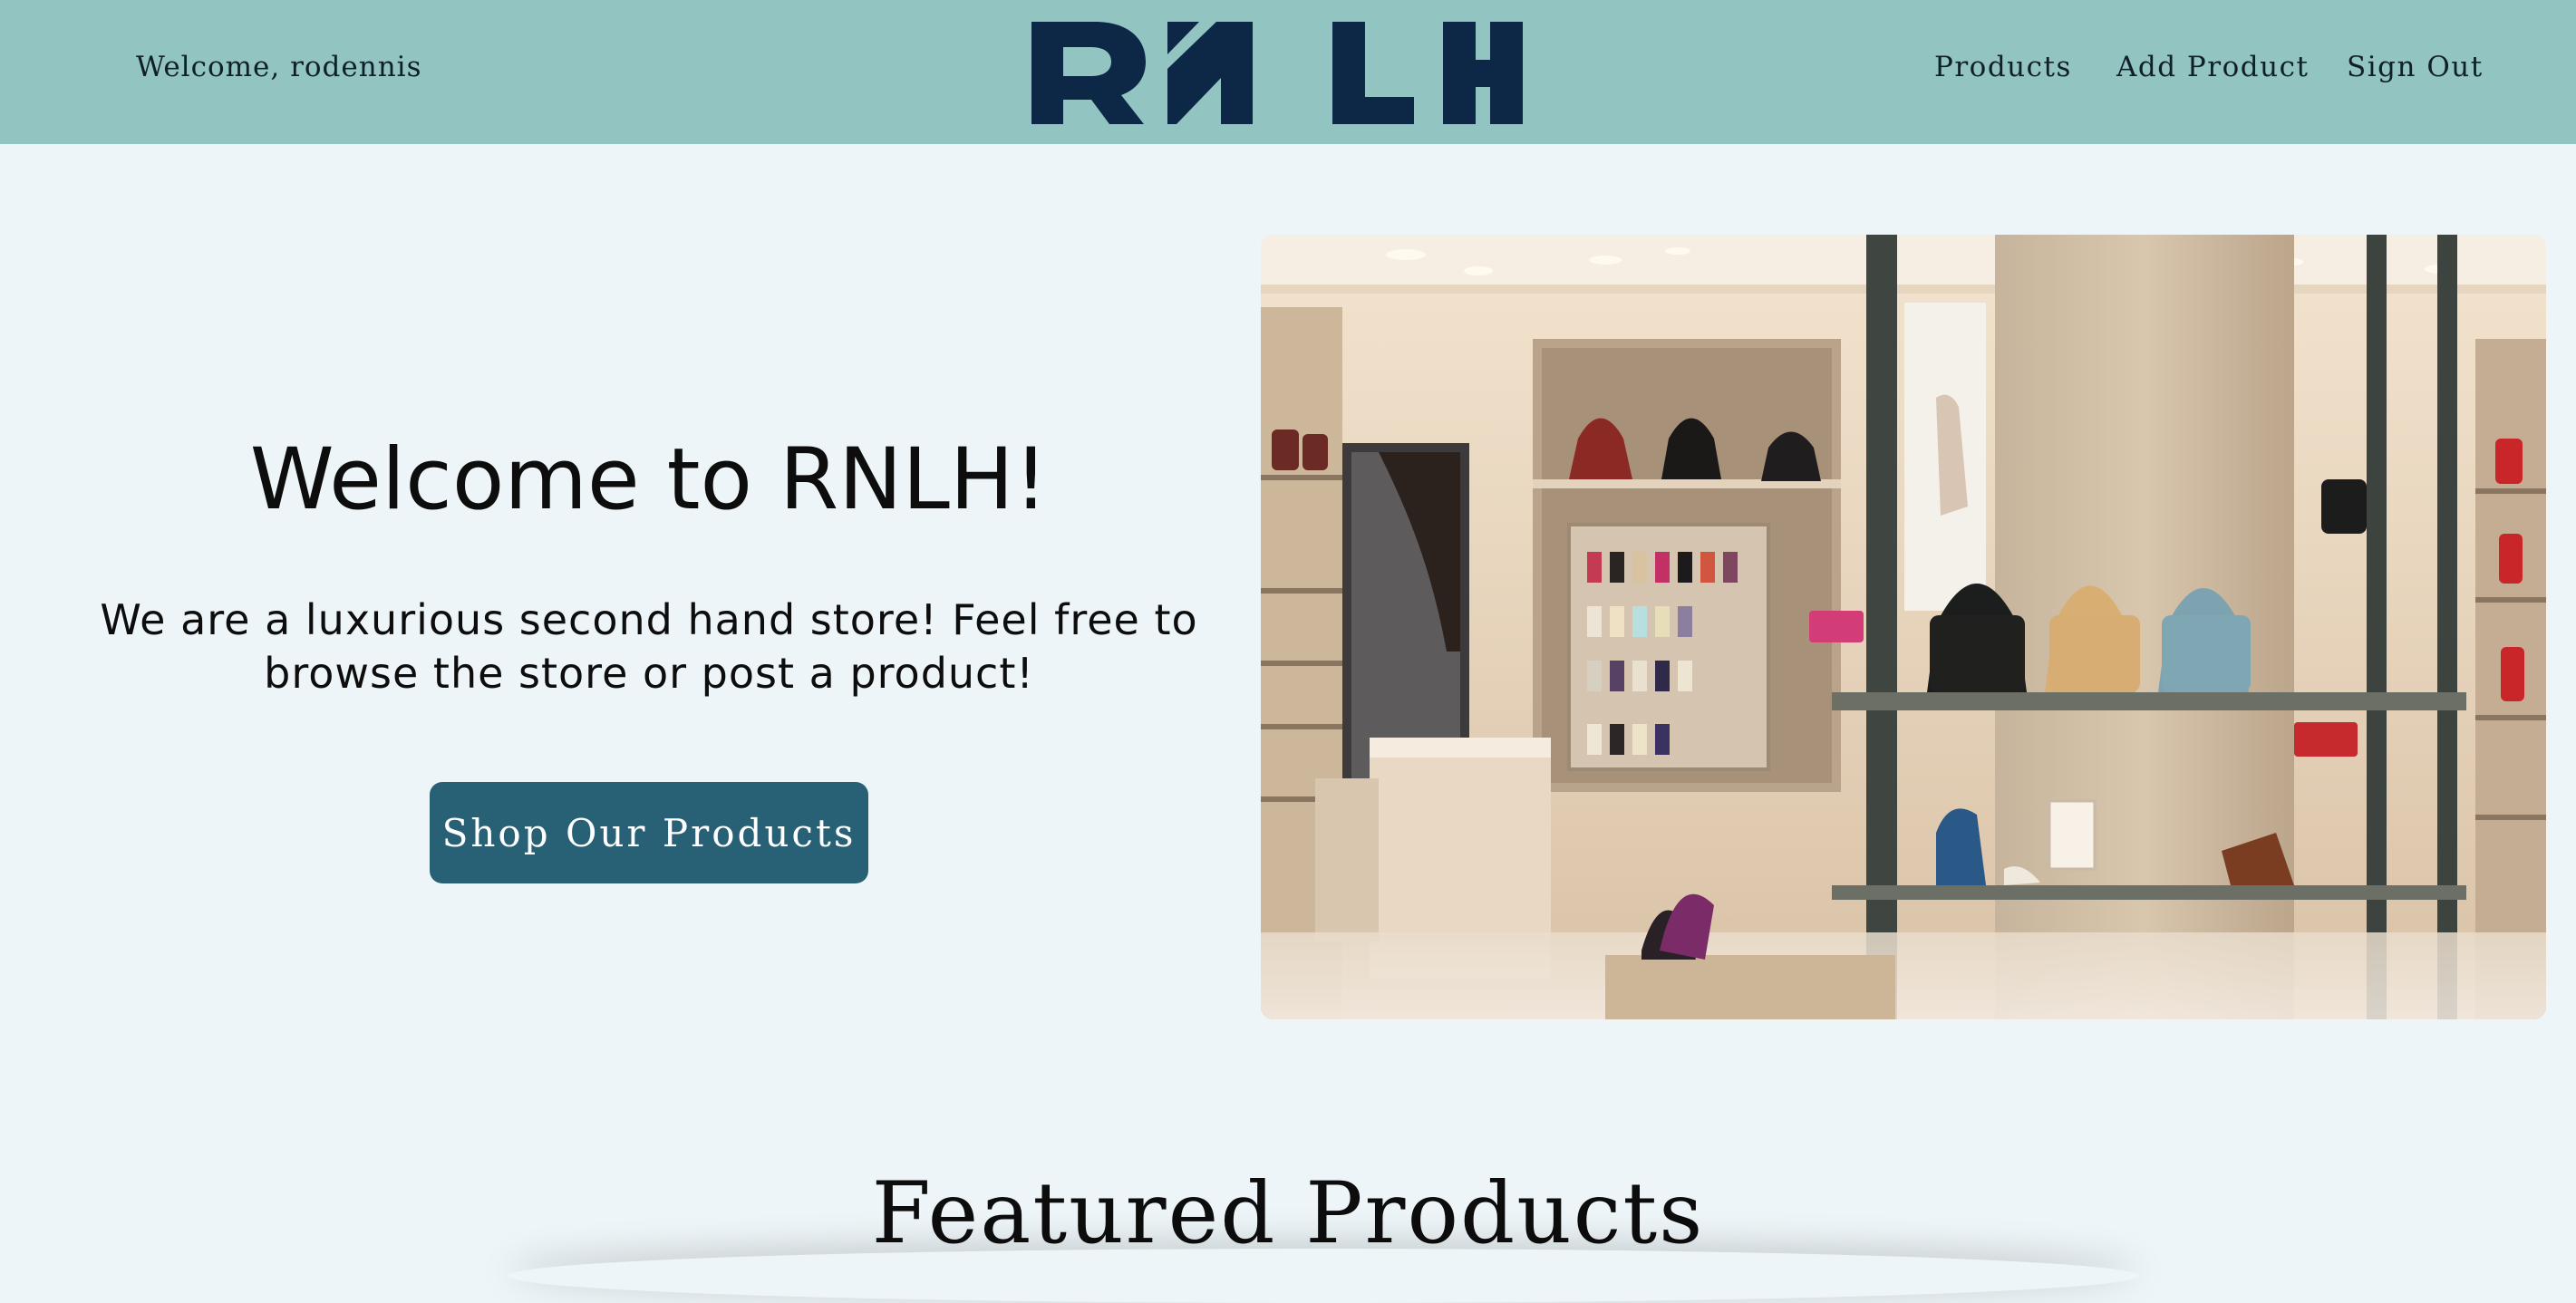 The height and width of the screenshot is (1303, 2576). I want to click on hero-title: Welcome to RNLH!, so click(649, 479).